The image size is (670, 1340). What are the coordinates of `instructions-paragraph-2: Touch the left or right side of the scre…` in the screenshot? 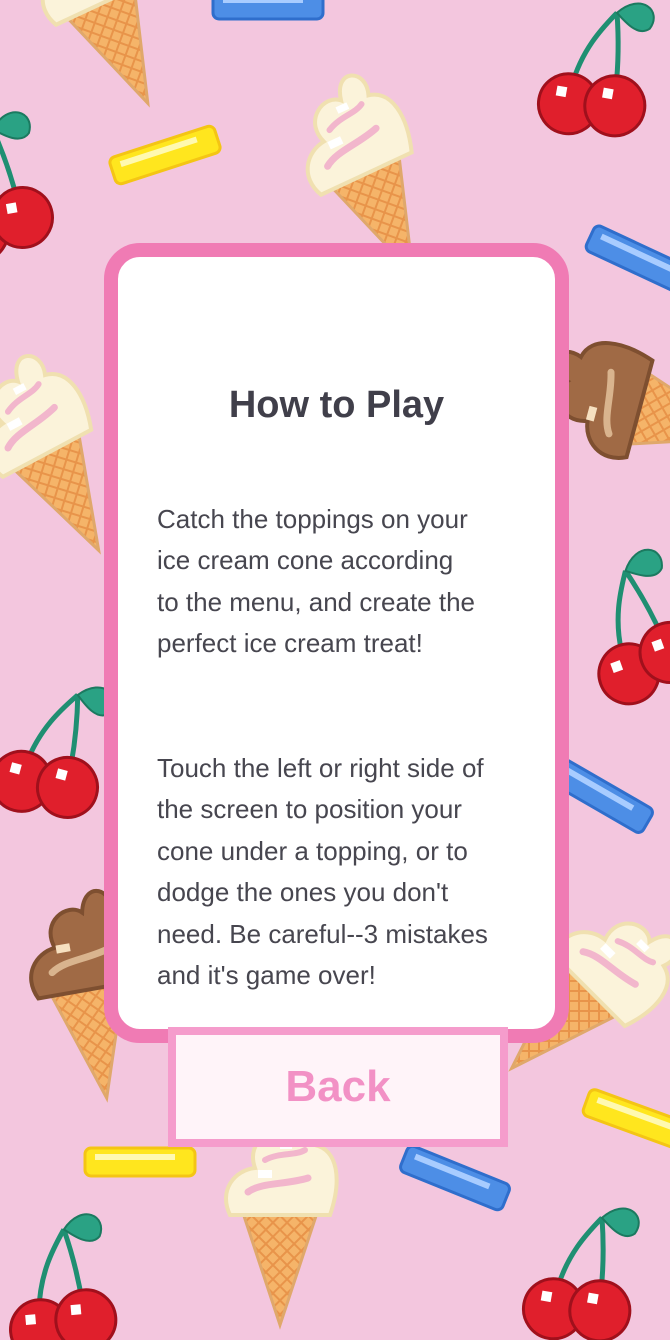 It's located at (322, 871).